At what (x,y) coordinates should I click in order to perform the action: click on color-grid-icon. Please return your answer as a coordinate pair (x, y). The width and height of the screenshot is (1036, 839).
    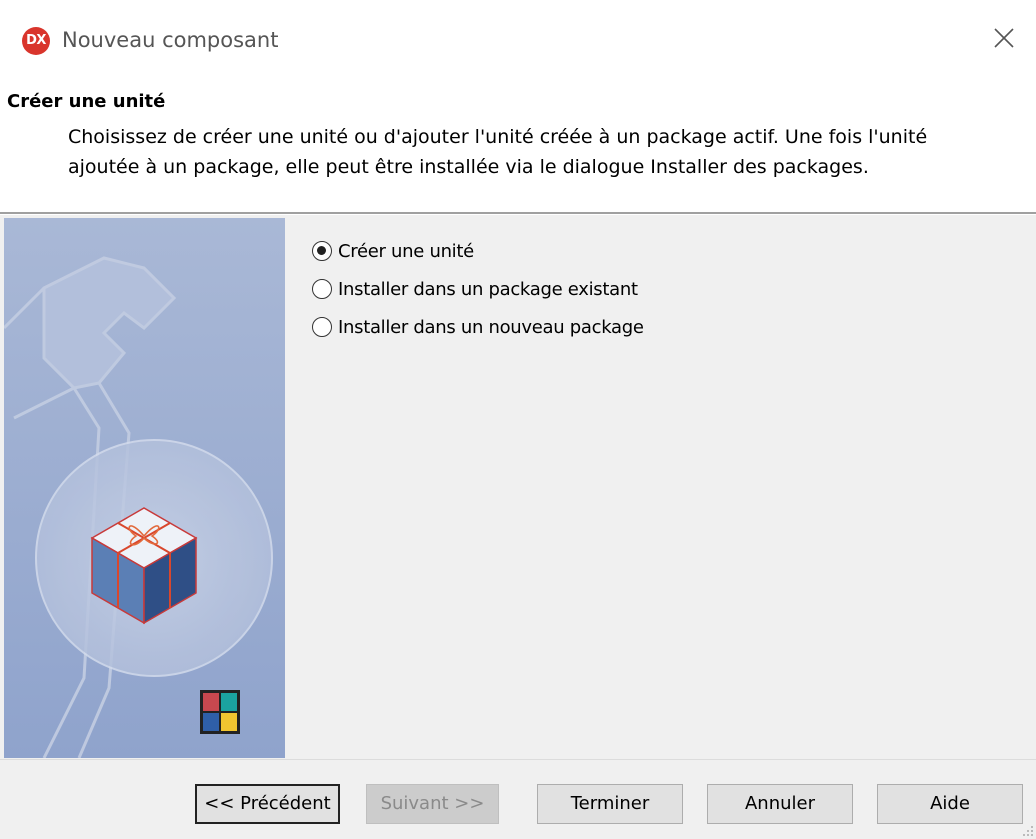
    Looking at the image, I should click on (220, 712).